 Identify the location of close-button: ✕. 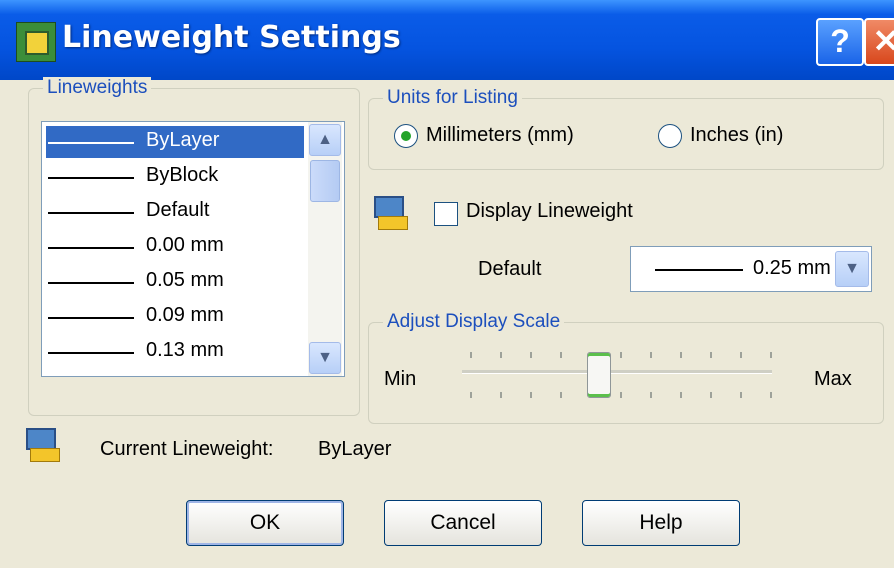
(879, 42).